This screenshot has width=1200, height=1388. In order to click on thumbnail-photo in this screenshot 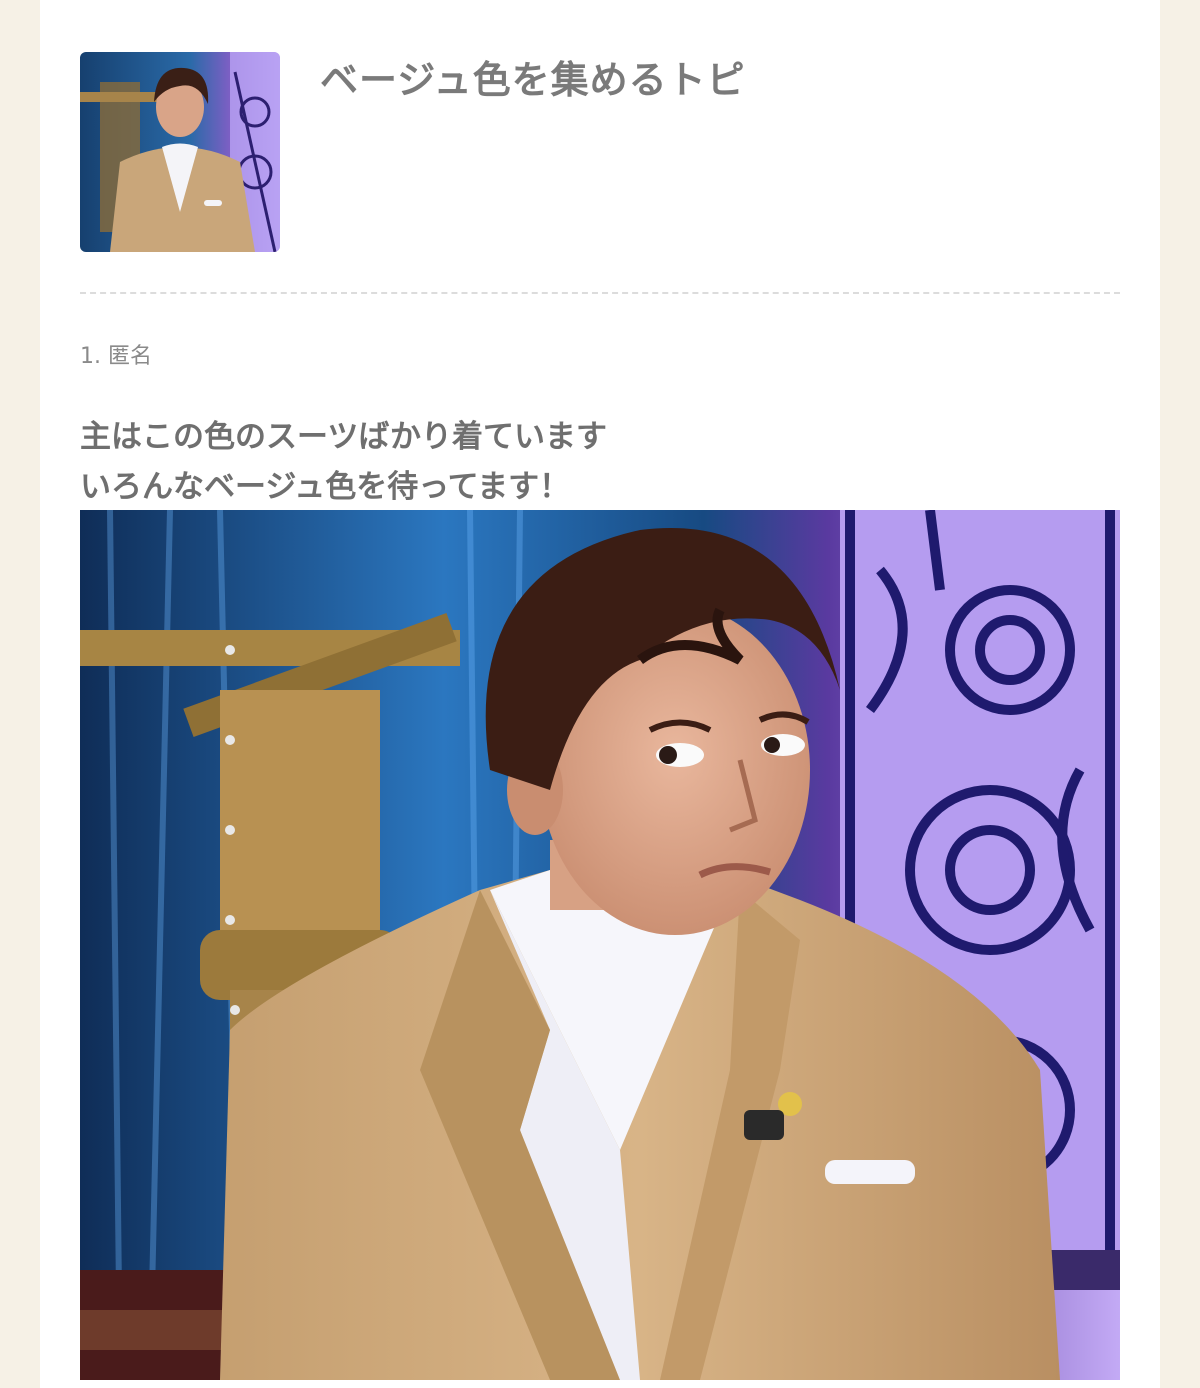, I will do `click(180, 152)`.